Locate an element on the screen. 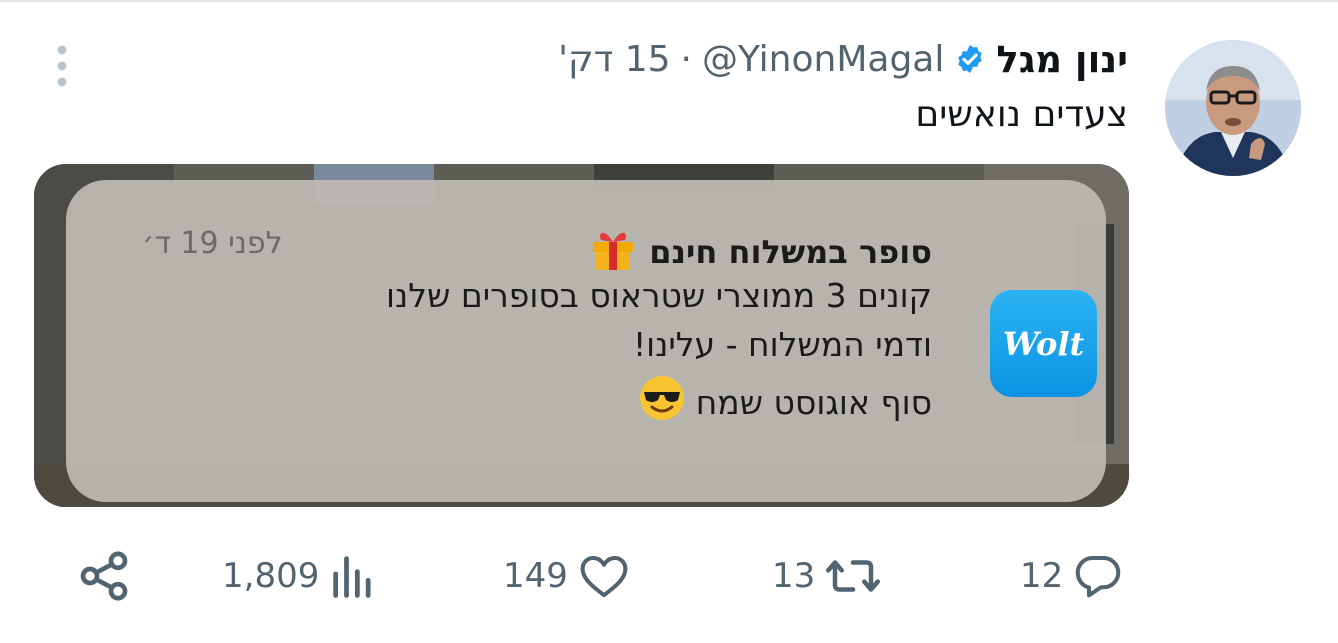 The height and width of the screenshot is (643, 1338). share-button is located at coordinates (104, 576).